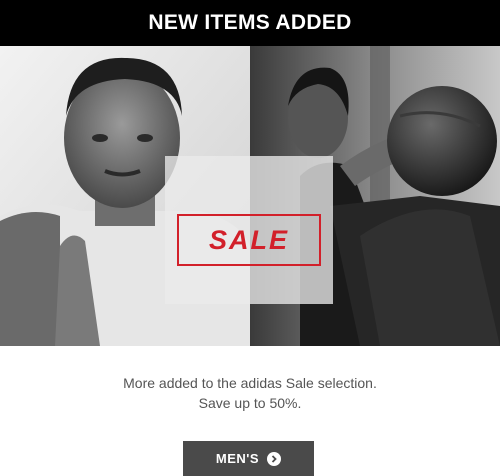 This screenshot has height=476, width=500. Describe the element at coordinates (237, 458) in the screenshot. I see `mens-button-label: MEN'S` at that location.